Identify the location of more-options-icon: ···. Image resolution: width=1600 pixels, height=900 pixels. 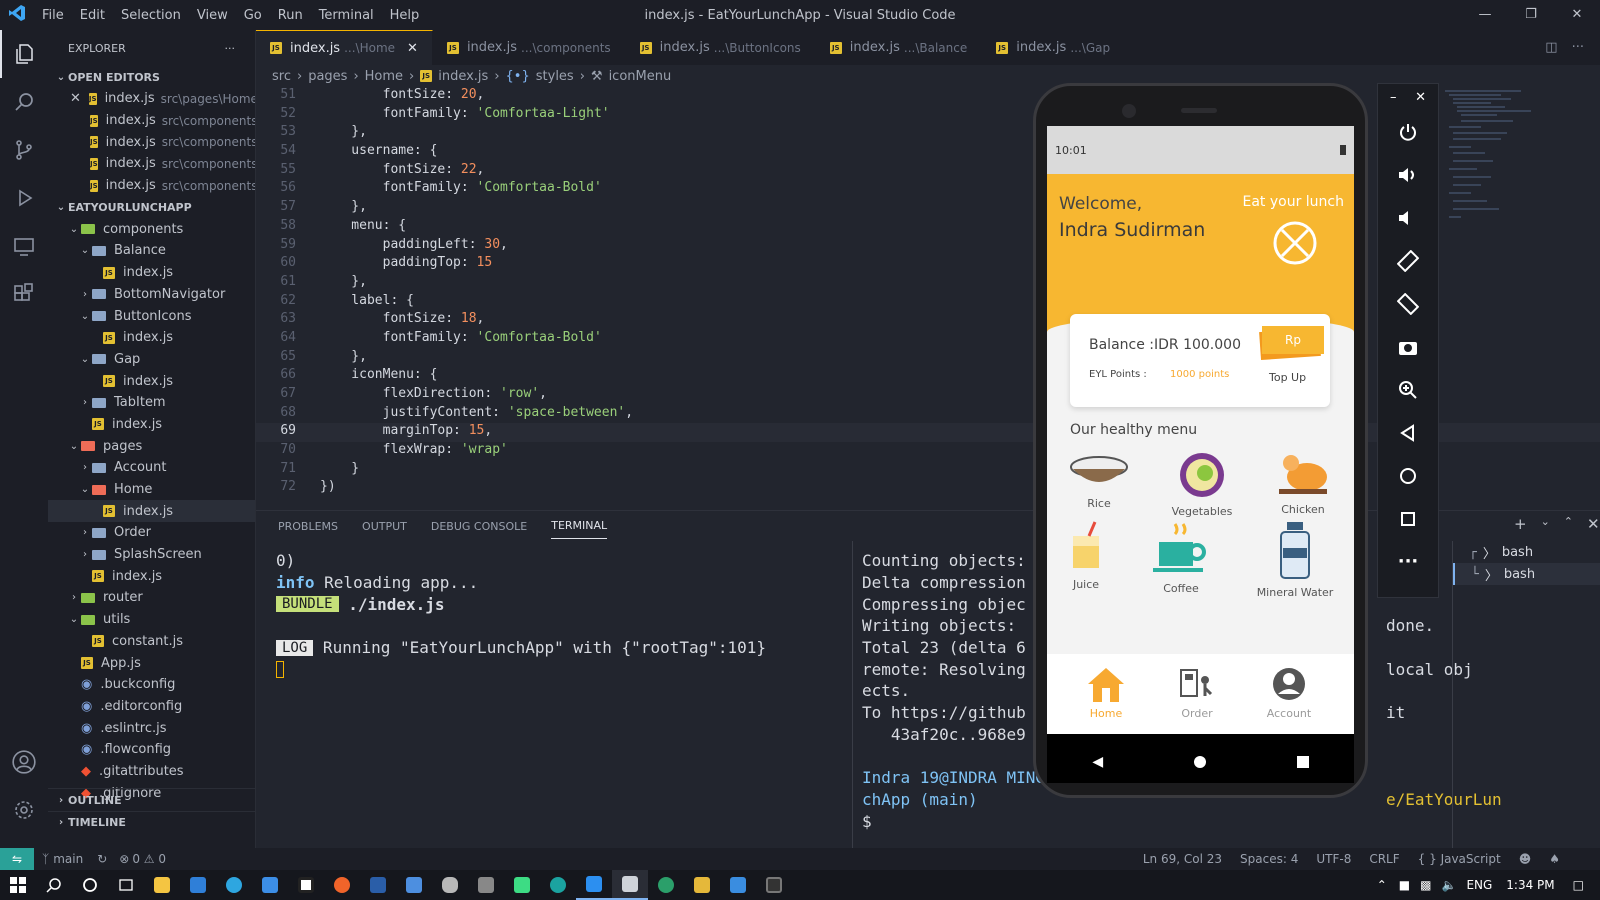
(1408, 561).